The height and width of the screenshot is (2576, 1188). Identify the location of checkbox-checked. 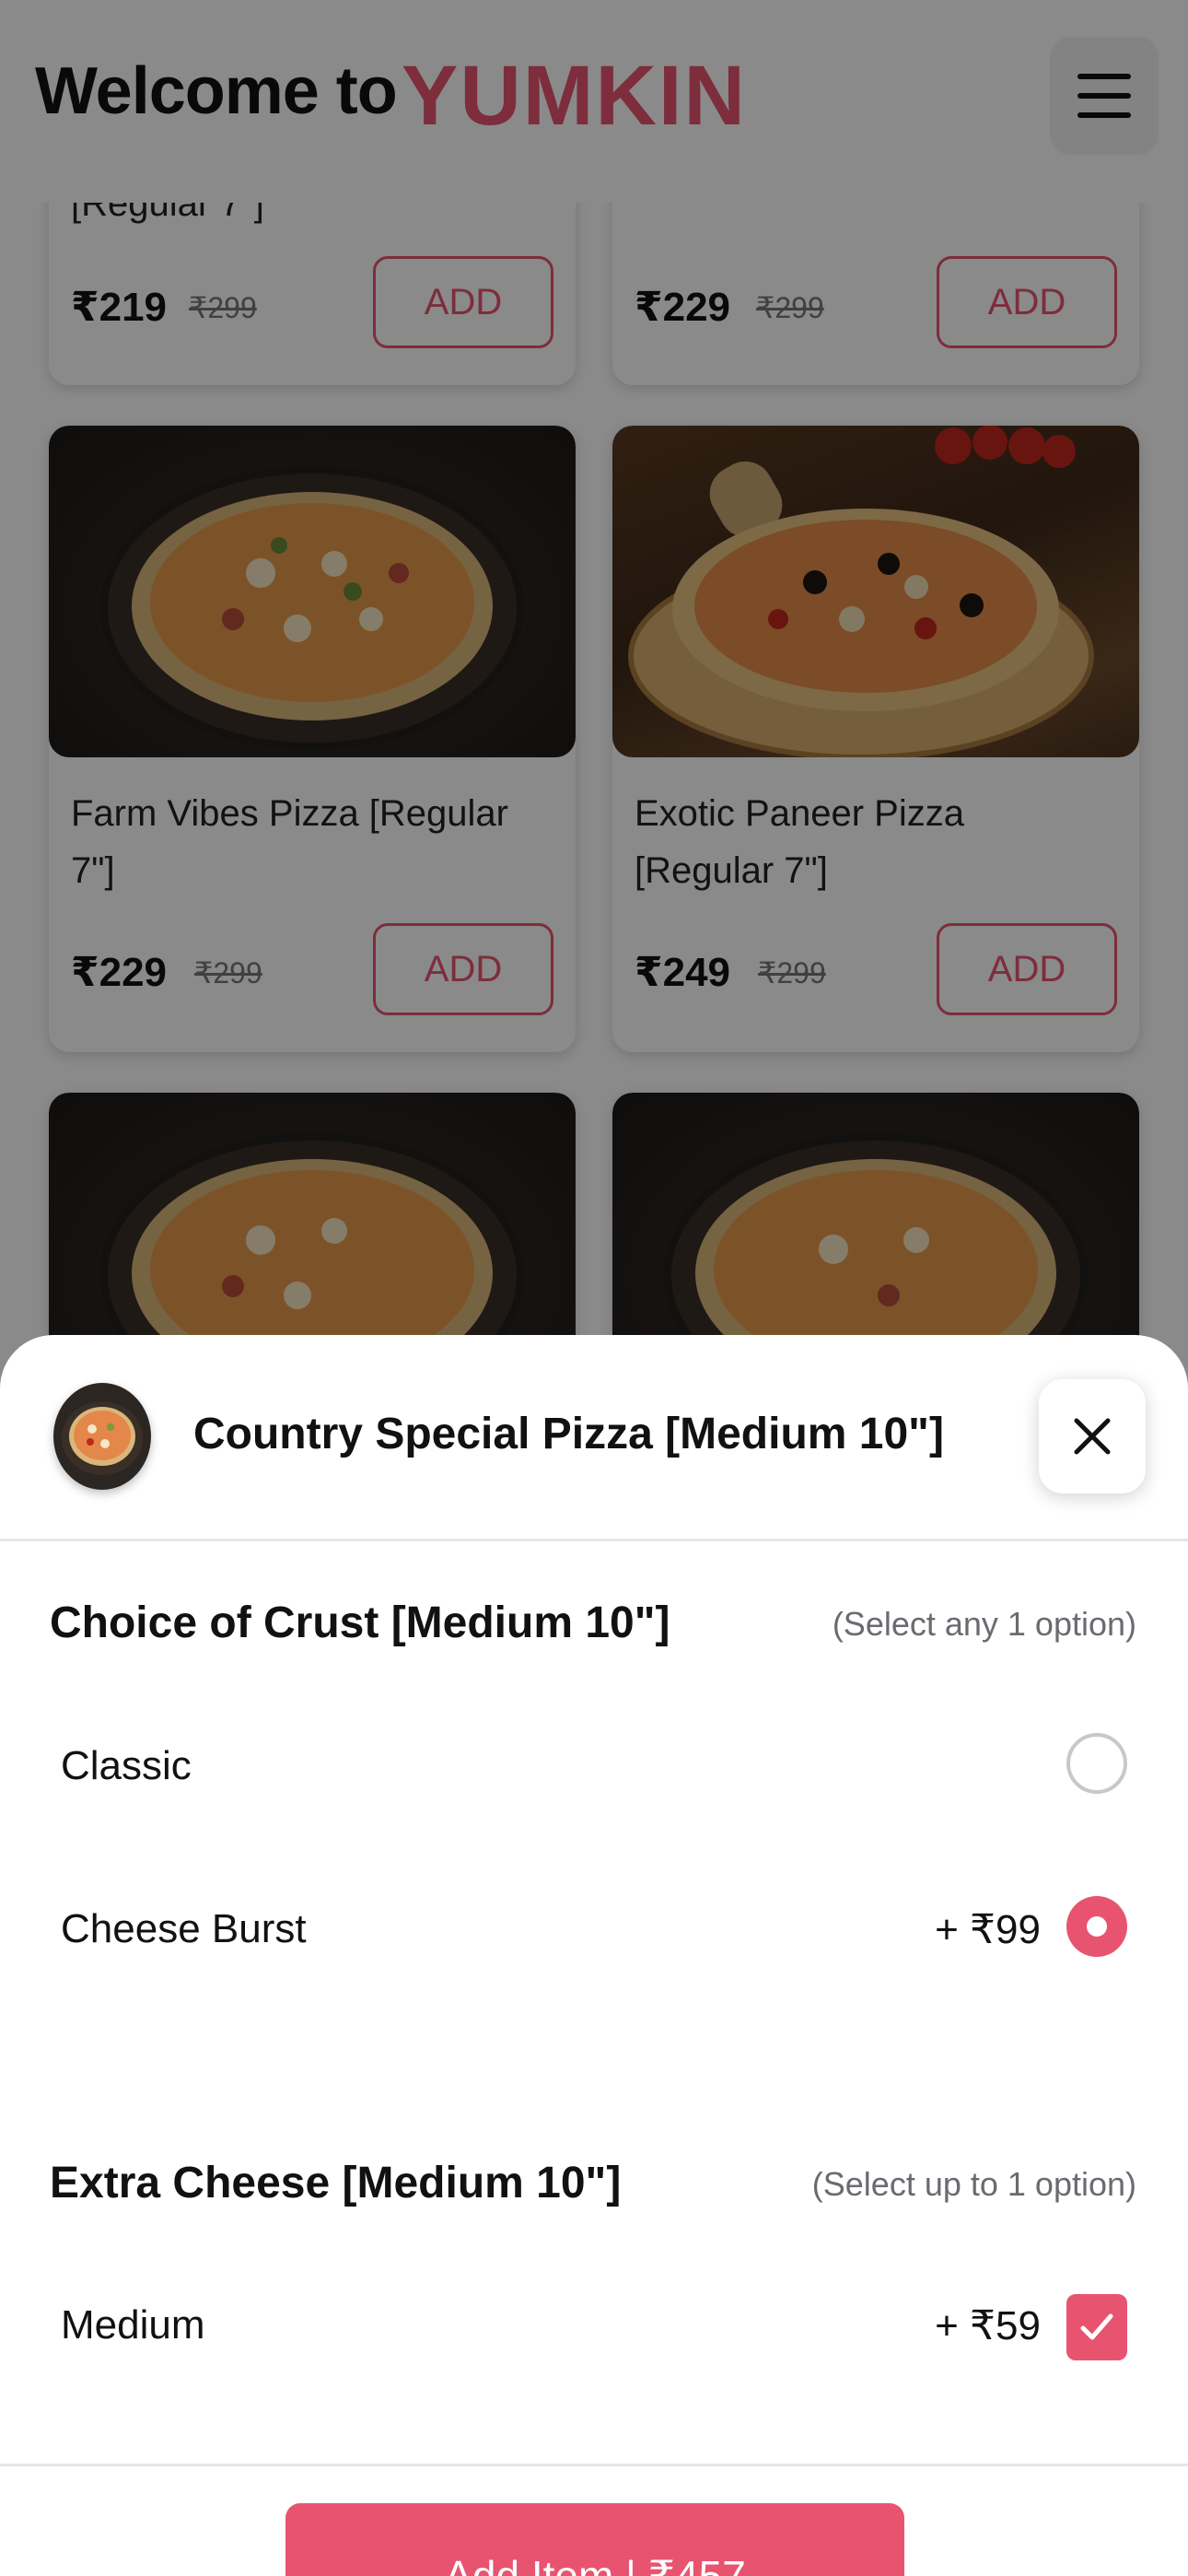
(1096, 2327).